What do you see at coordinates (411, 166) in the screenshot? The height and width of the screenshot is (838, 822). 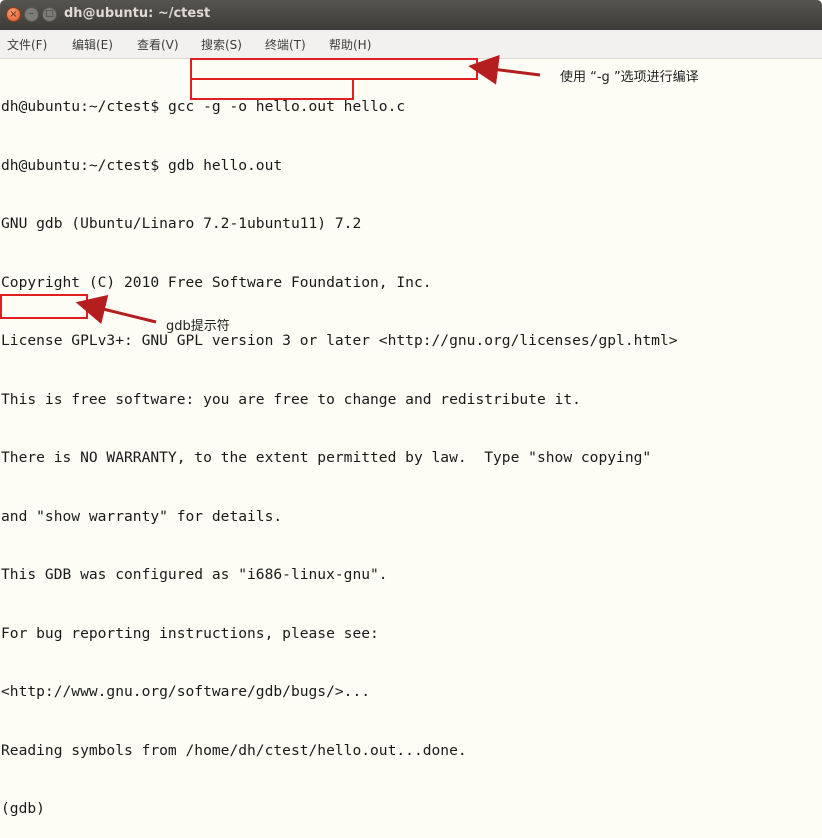 I see `command-line-gdb: dh@ubuntu:~/ctest$ gdb hello.out` at bounding box center [411, 166].